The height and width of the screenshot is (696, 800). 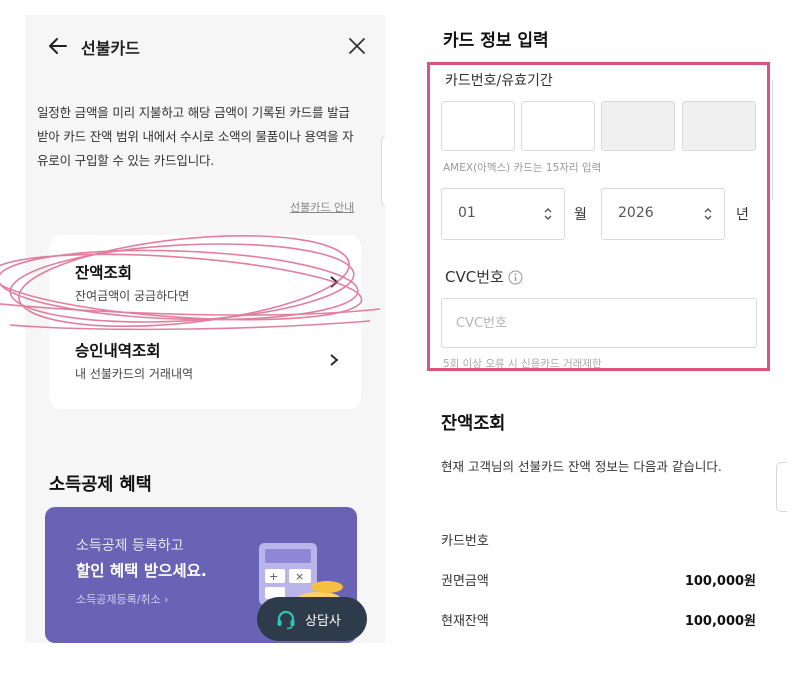 What do you see at coordinates (132, 296) in the screenshot?
I see `menu-item-subtitle: 잔여금액이 궁금하다면` at bounding box center [132, 296].